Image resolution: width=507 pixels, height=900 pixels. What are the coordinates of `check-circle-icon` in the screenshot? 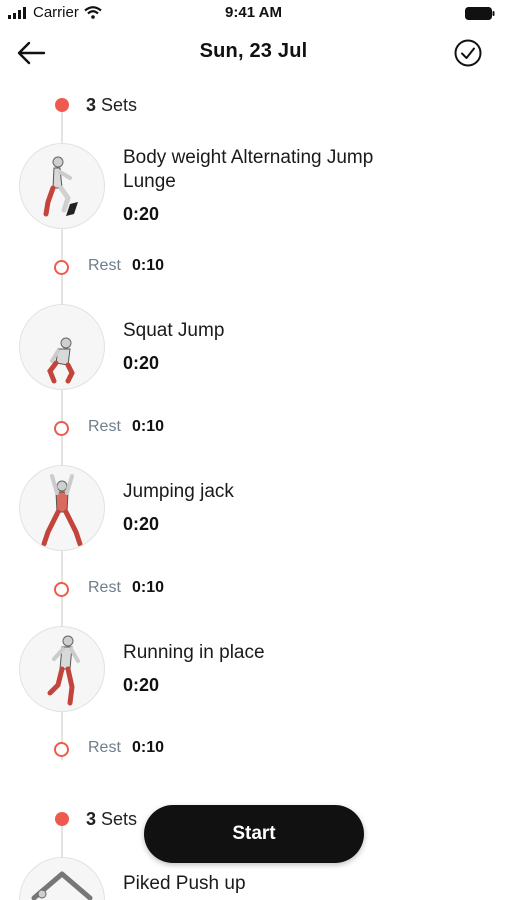 It's located at (468, 53).